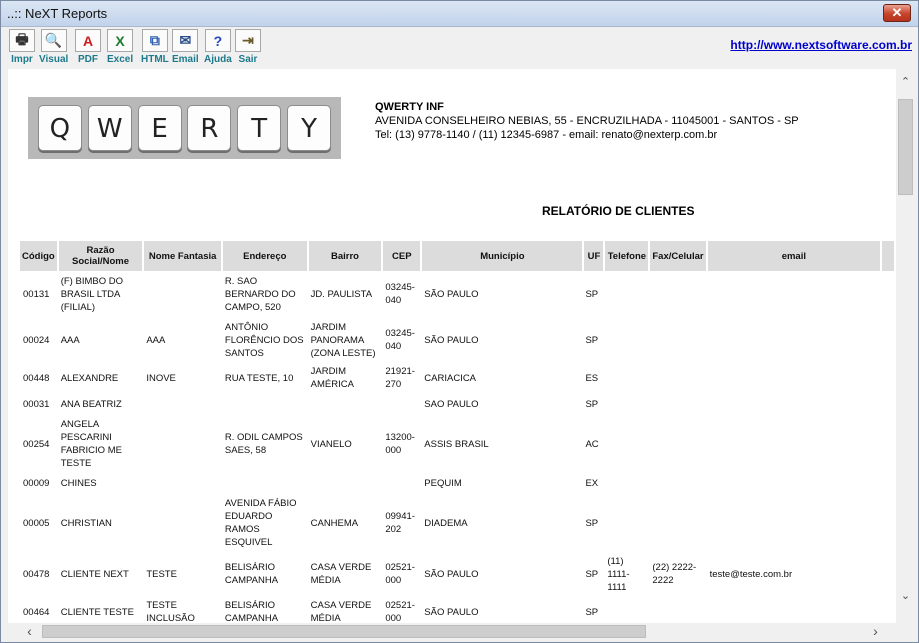  I want to click on toolbar-button-impr: 🖶 Impr, so click(22, 47).